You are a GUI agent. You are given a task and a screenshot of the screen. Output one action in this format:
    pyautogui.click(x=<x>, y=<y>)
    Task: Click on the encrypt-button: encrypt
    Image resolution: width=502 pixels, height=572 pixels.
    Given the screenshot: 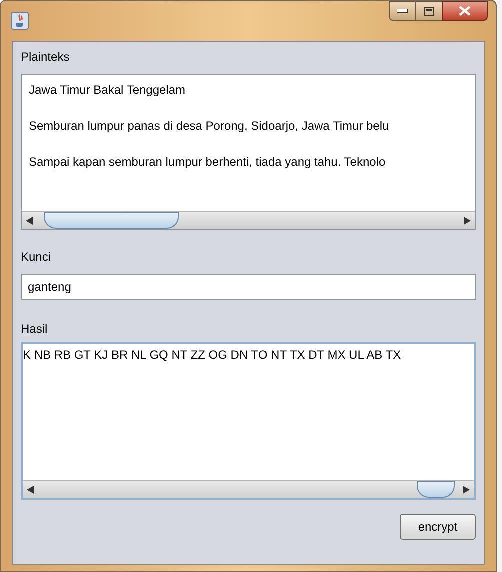 What is the action you would take?
    pyautogui.click(x=438, y=527)
    